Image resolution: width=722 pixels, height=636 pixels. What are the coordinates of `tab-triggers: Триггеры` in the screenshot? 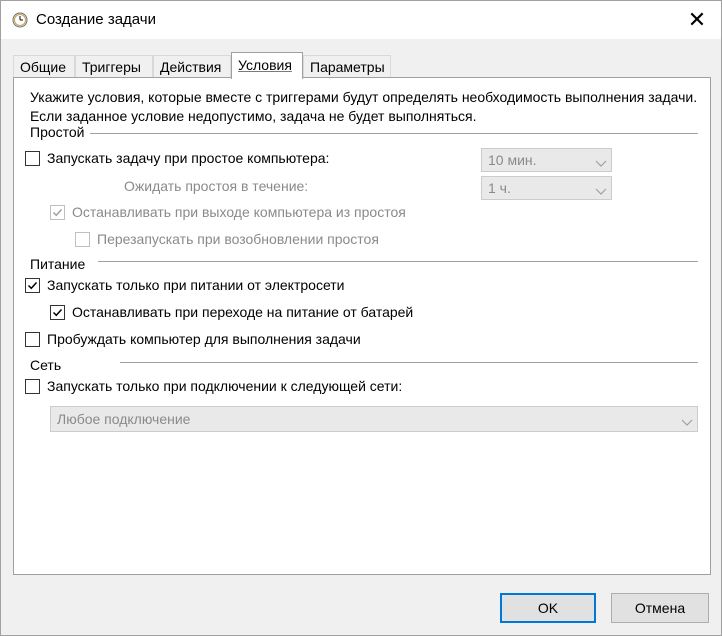 It's located at (114, 66).